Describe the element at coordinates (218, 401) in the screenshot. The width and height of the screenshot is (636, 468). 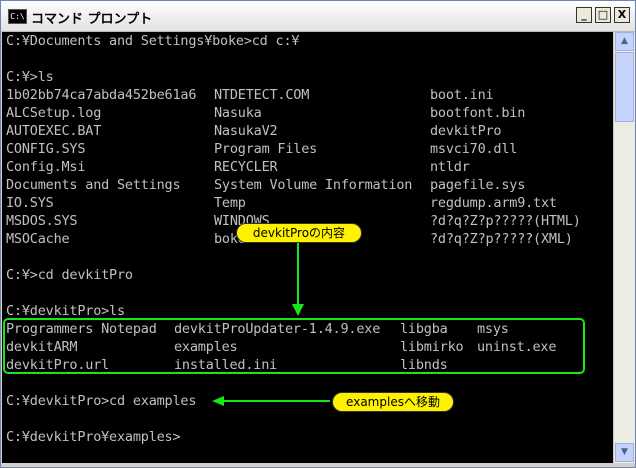
I see `left-arrow-head` at that location.